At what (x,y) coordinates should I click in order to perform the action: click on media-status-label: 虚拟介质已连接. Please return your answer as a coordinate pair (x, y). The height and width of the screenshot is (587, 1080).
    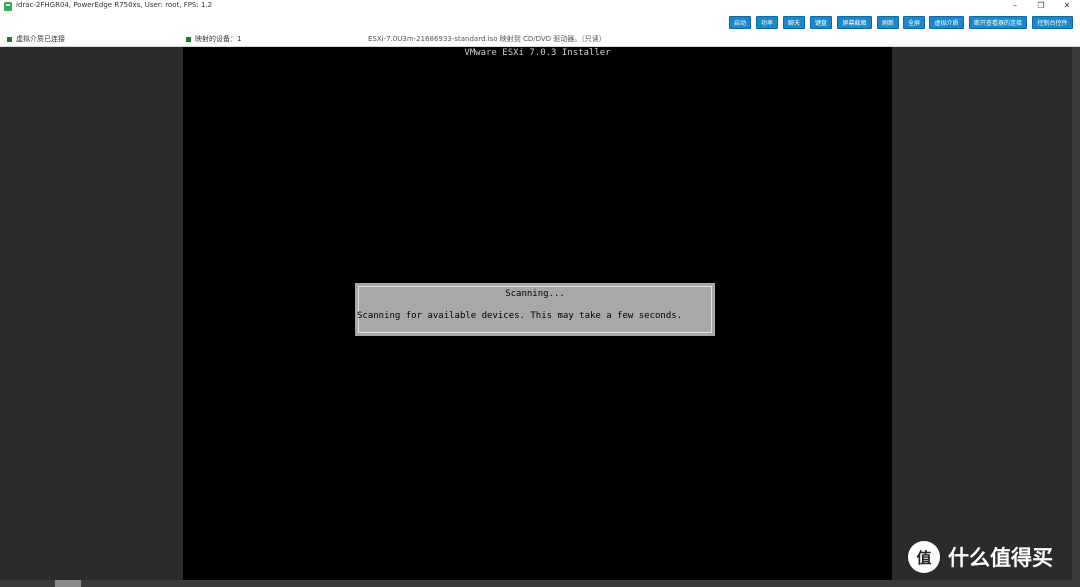
    Looking at the image, I should click on (40, 39).